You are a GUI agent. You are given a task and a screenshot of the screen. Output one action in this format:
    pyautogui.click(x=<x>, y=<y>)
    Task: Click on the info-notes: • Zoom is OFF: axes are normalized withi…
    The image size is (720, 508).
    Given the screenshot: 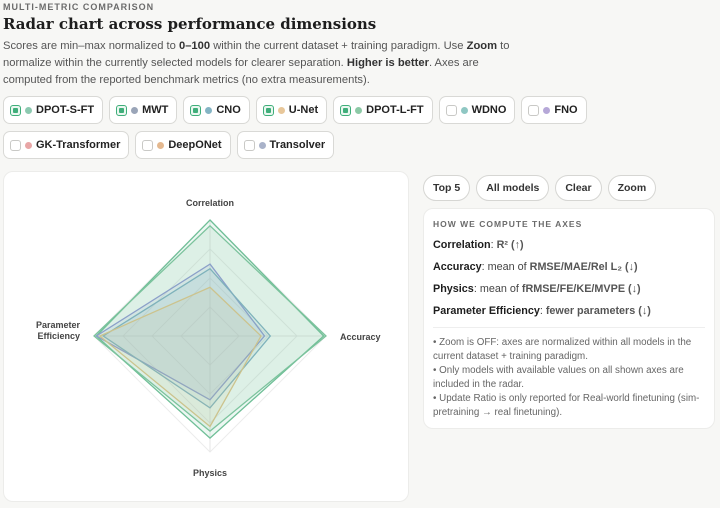 What is the action you would take?
    pyautogui.click(x=569, y=378)
    